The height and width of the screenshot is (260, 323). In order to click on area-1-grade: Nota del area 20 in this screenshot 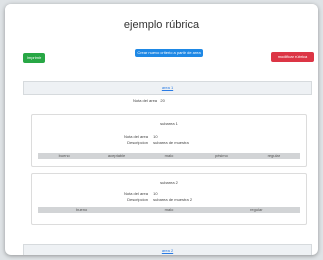, I will do `click(149, 100)`.